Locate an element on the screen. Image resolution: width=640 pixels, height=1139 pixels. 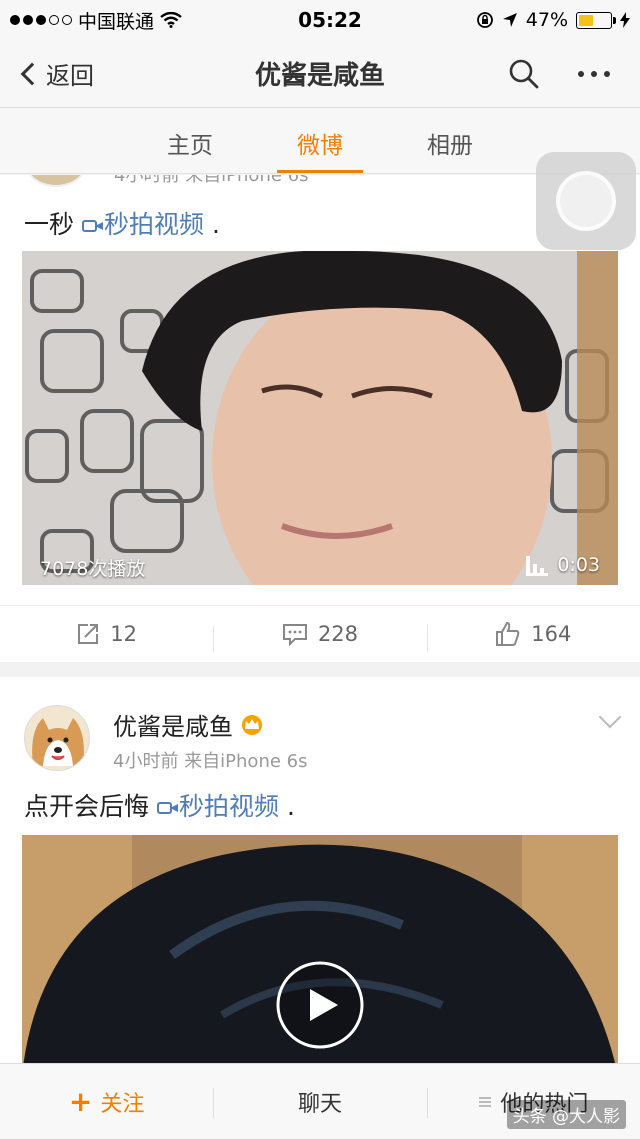
shiba-avatar-image is located at coordinates (57, 738).